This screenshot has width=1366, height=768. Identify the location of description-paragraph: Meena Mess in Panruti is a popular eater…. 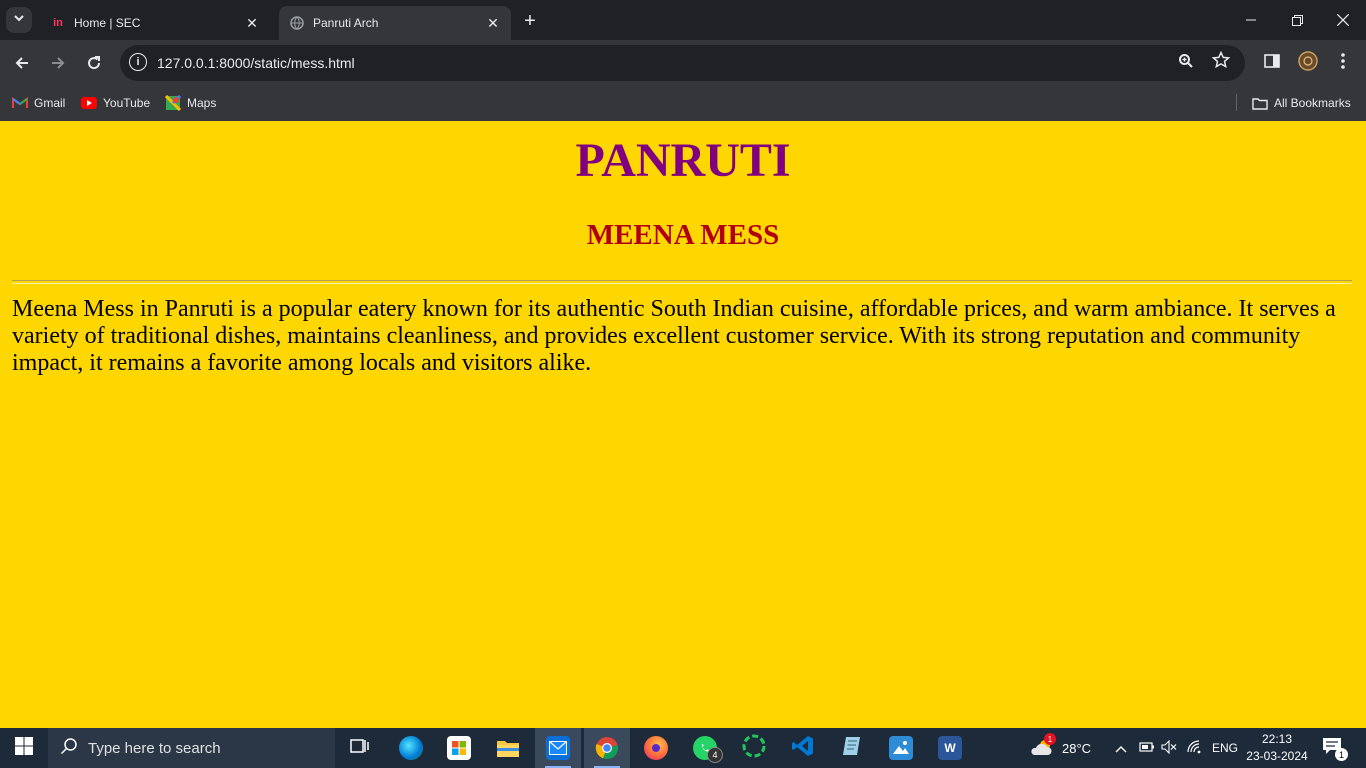
(674, 336).